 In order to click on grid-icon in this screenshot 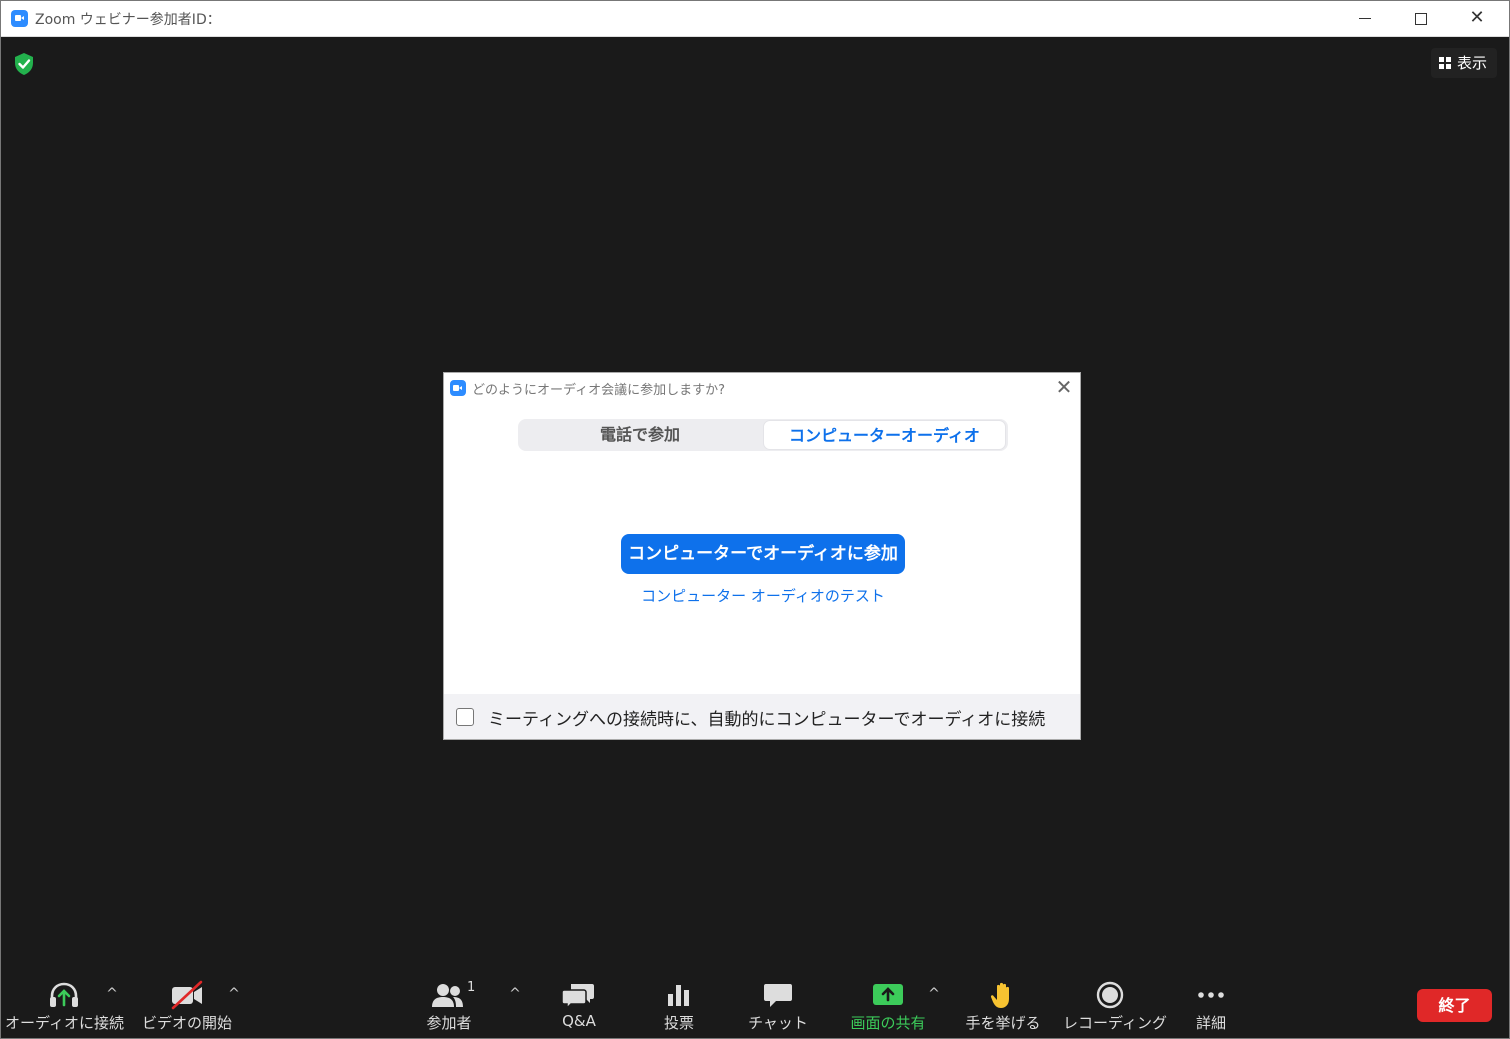, I will do `click(1445, 63)`.